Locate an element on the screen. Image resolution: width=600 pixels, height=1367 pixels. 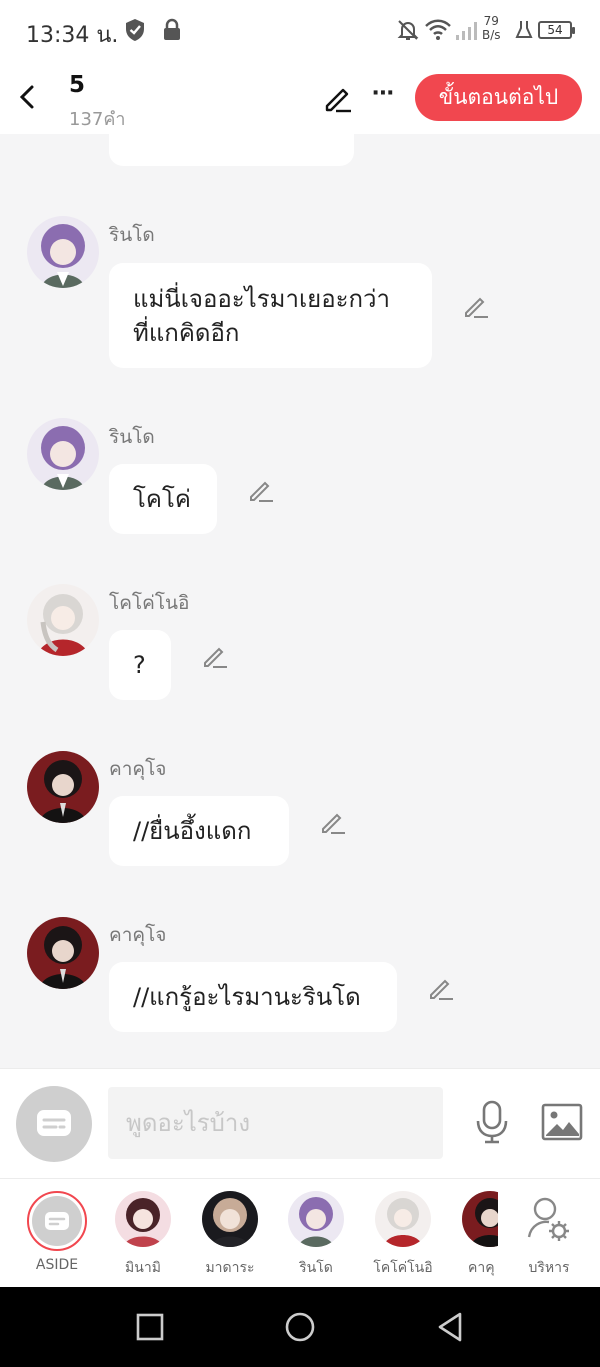
wifi-icon is located at coordinates (438, 29).